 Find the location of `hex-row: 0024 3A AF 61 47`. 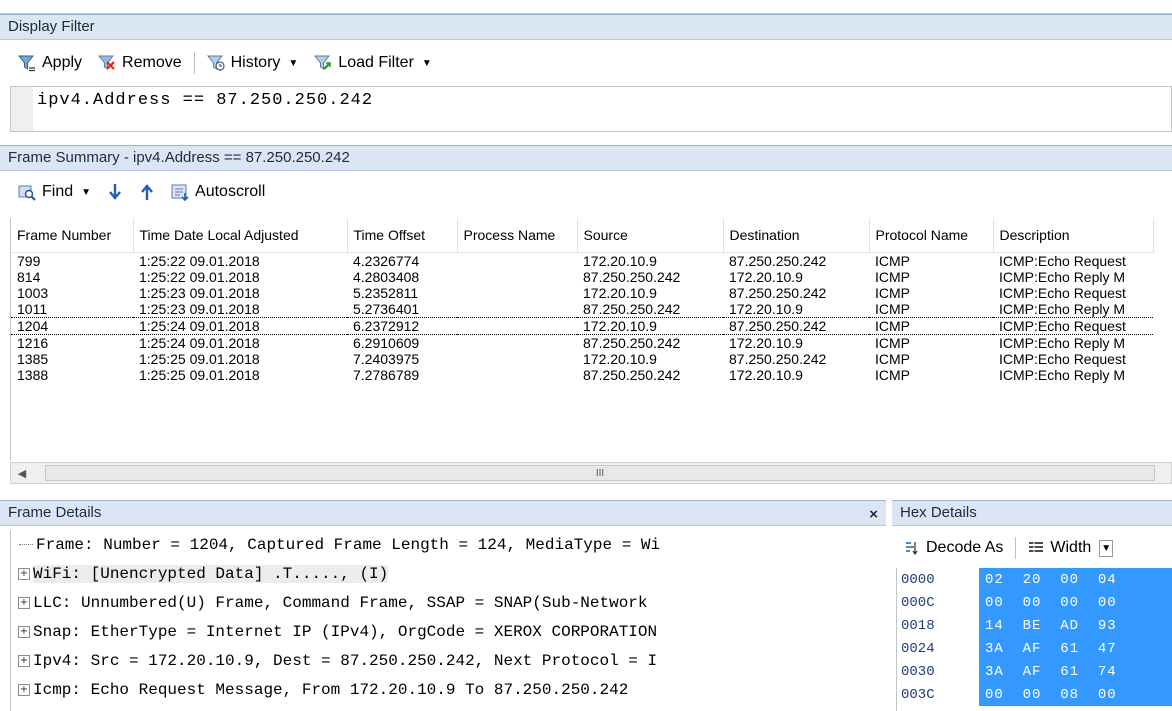

hex-row: 0024 3A AF 61 47 is located at coordinates (1034, 648).